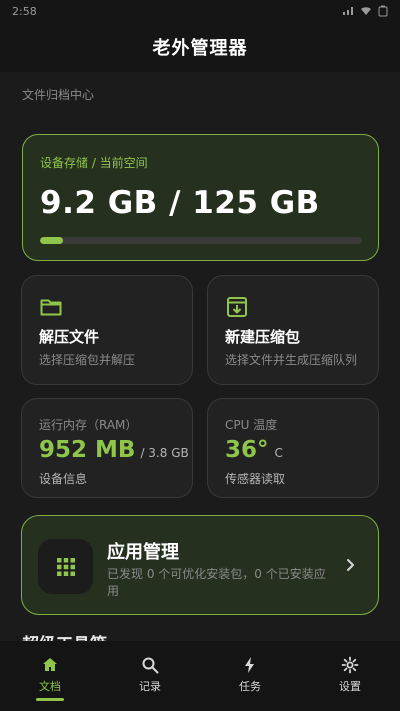 This screenshot has height=711, width=400. What do you see at coordinates (88, 425) in the screenshot?
I see `ram-label: 运行内存（RAM）` at bounding box center [88, 425].